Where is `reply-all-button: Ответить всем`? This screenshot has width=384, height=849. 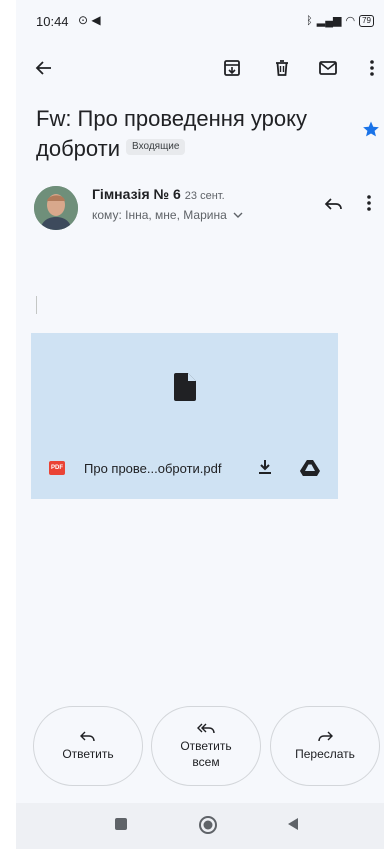 reply-all-button: Ответить всем is located at coordinates (206, 746).